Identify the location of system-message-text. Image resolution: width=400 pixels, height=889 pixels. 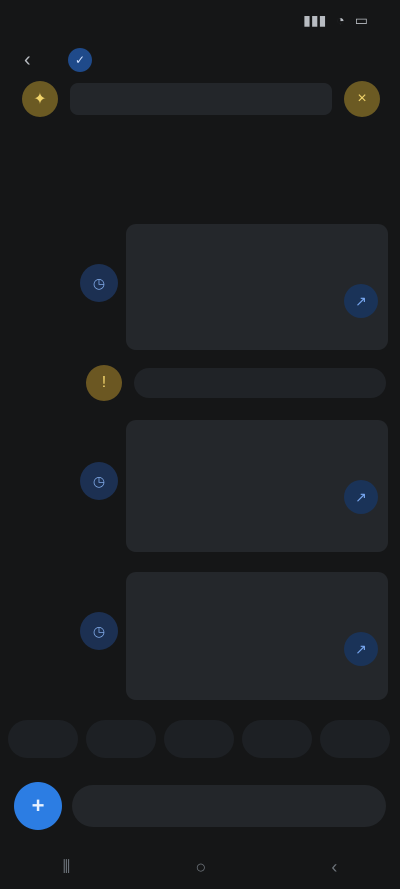
(260, 383).